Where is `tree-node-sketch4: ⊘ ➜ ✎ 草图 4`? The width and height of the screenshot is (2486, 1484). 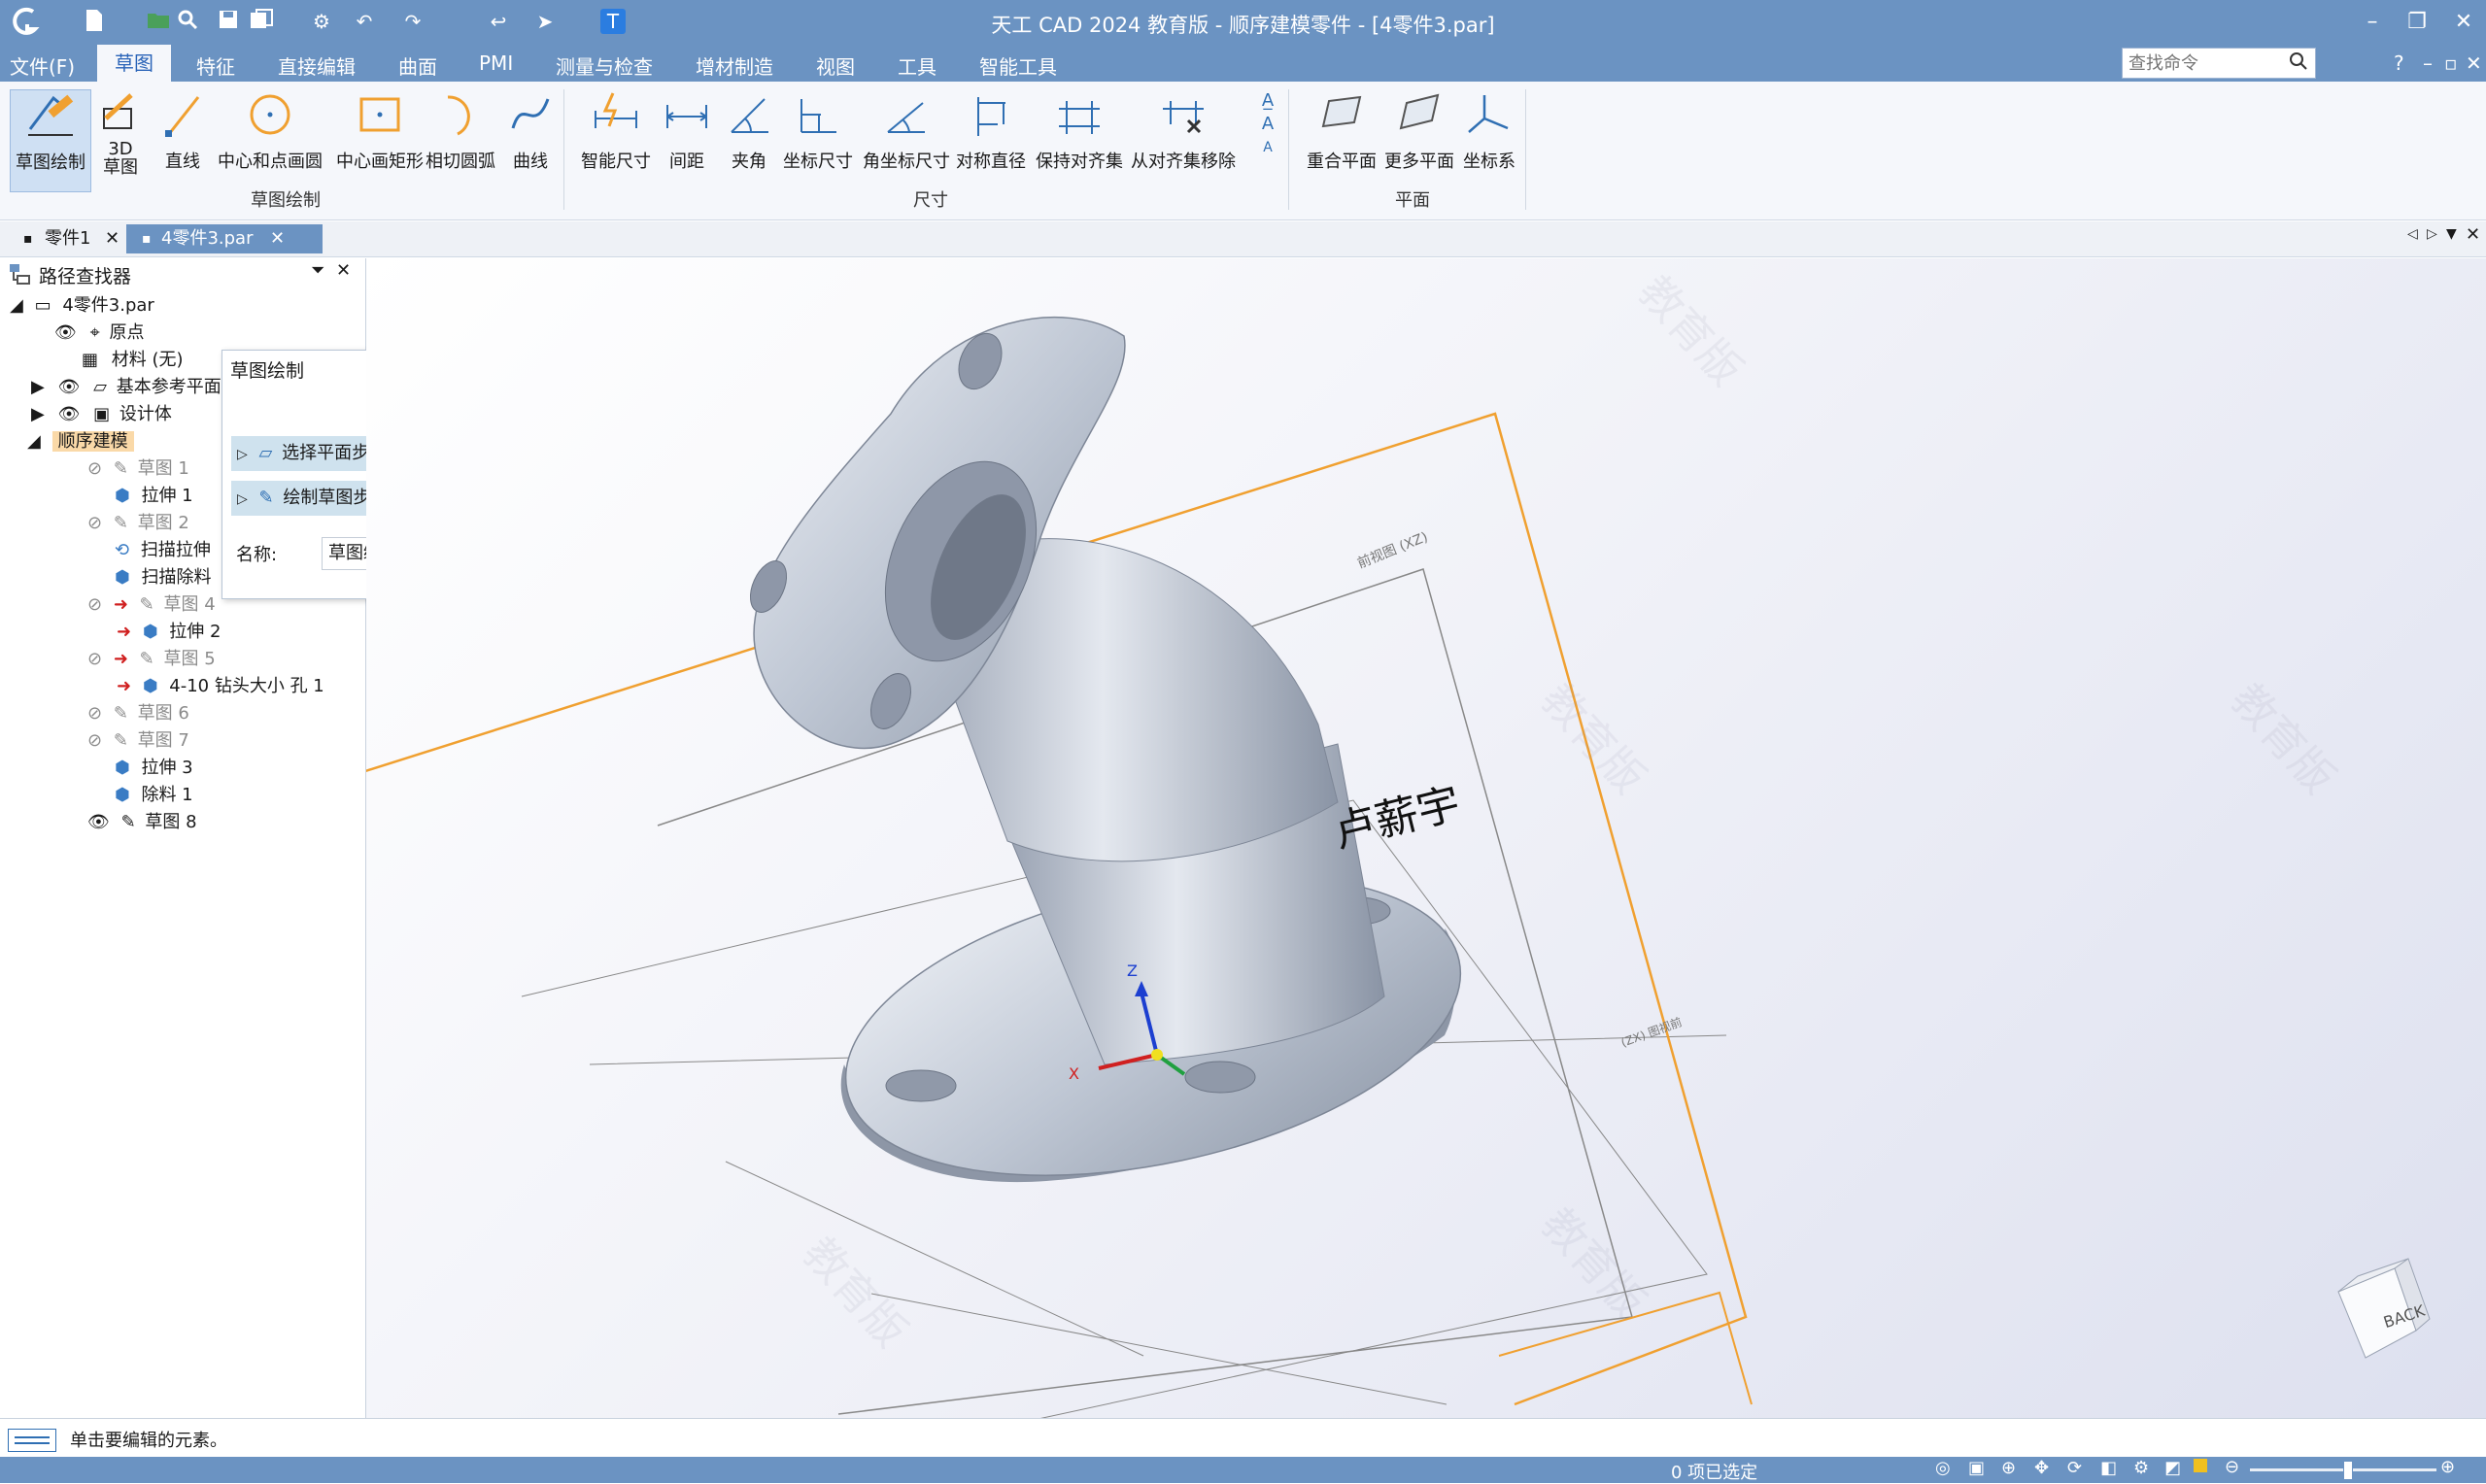
tree-node-sketch4: ⊘ ➜ ✎ 草图 4 is located at coordinates (151, 605).